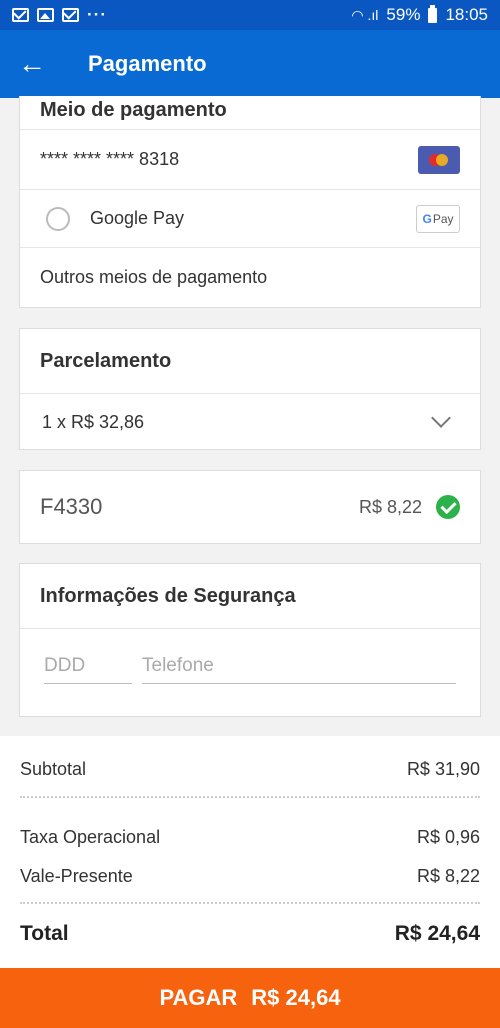 This screenshot has height=1028, width=500. I want to click on system-status: ◠ .ıl 59% 18:05, so click(419, 14).